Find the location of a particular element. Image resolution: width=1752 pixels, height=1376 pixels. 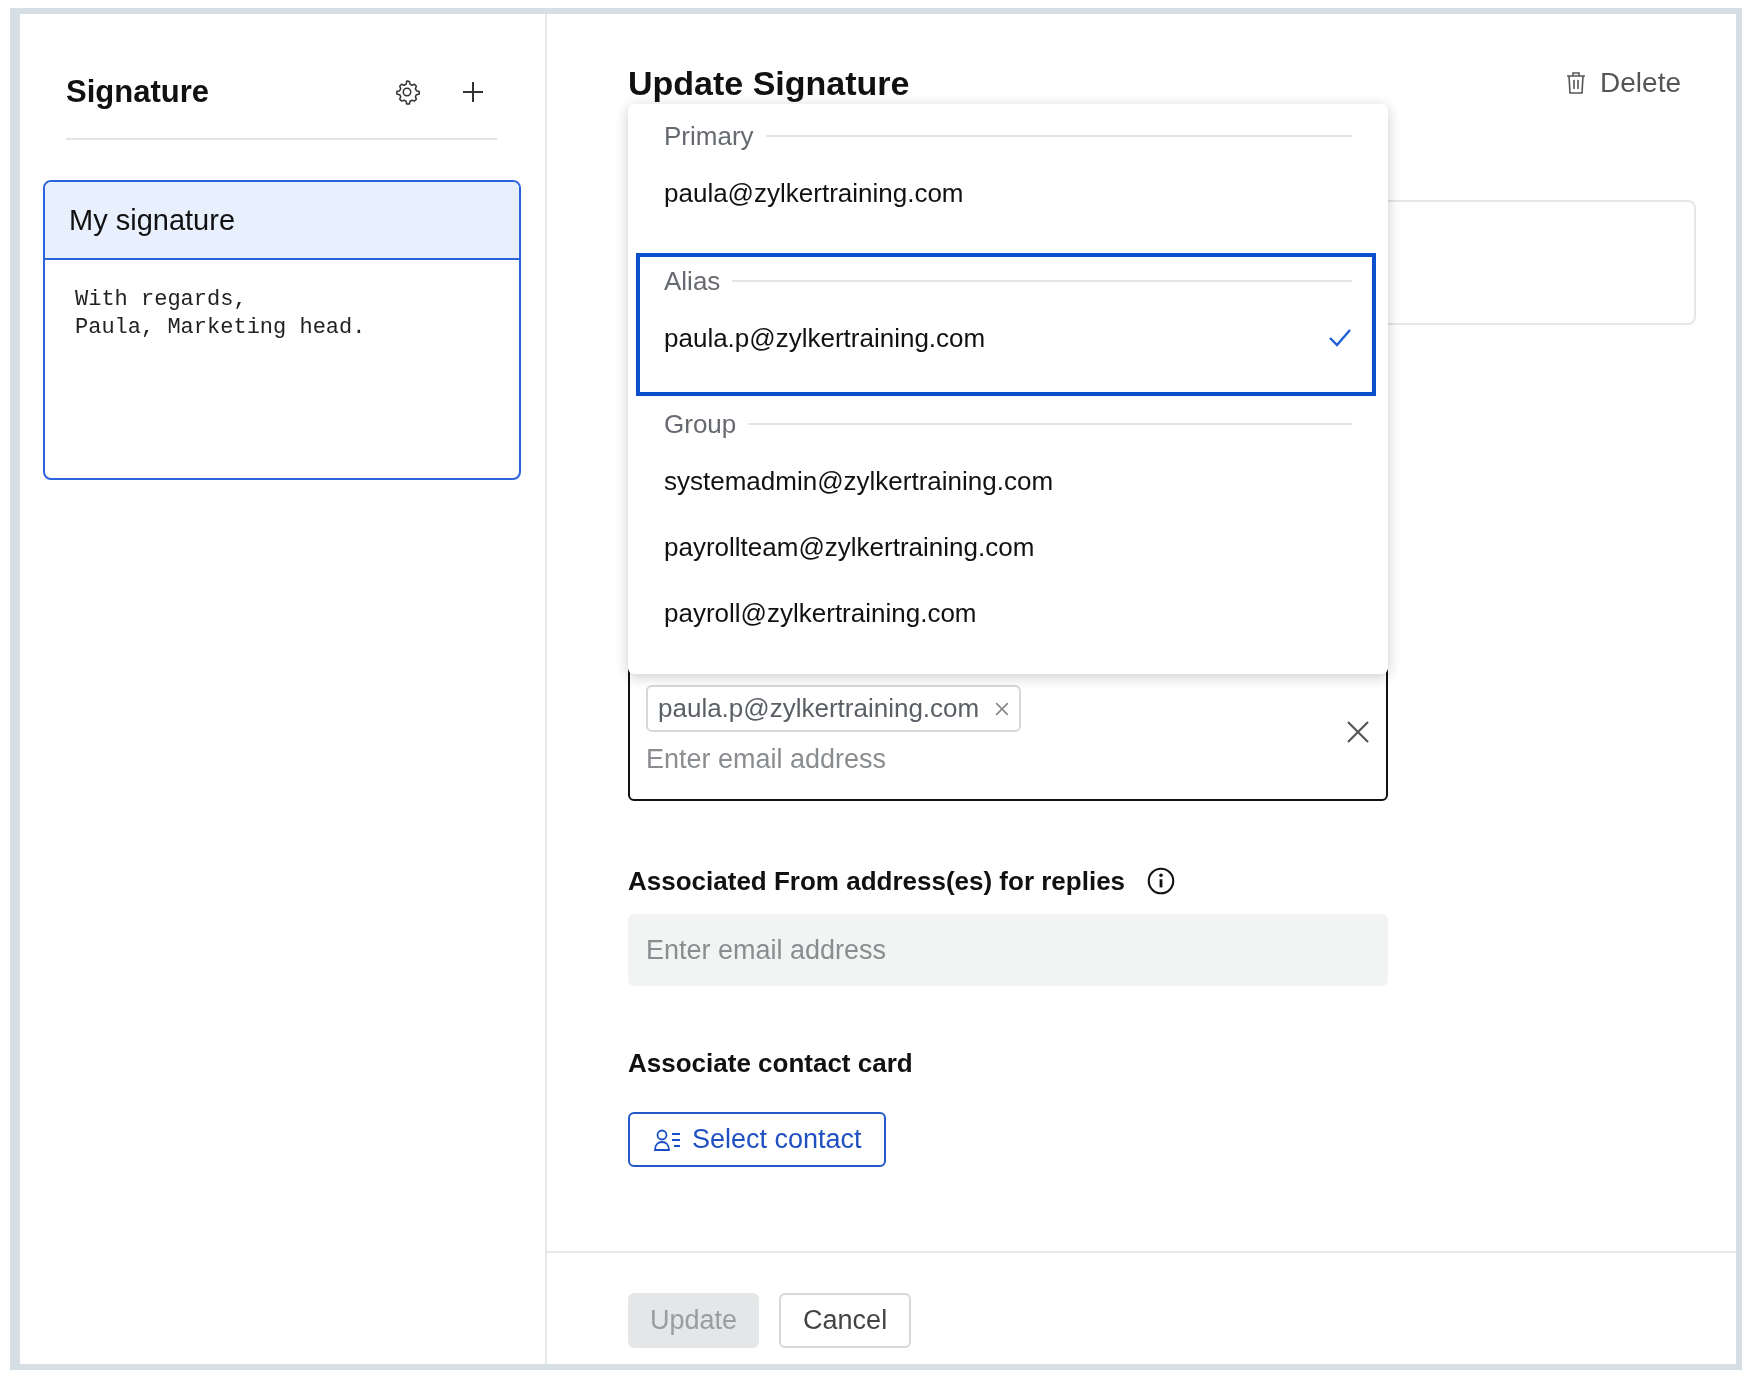

sidebar-title: Signature is located at coordinates (138, 92).